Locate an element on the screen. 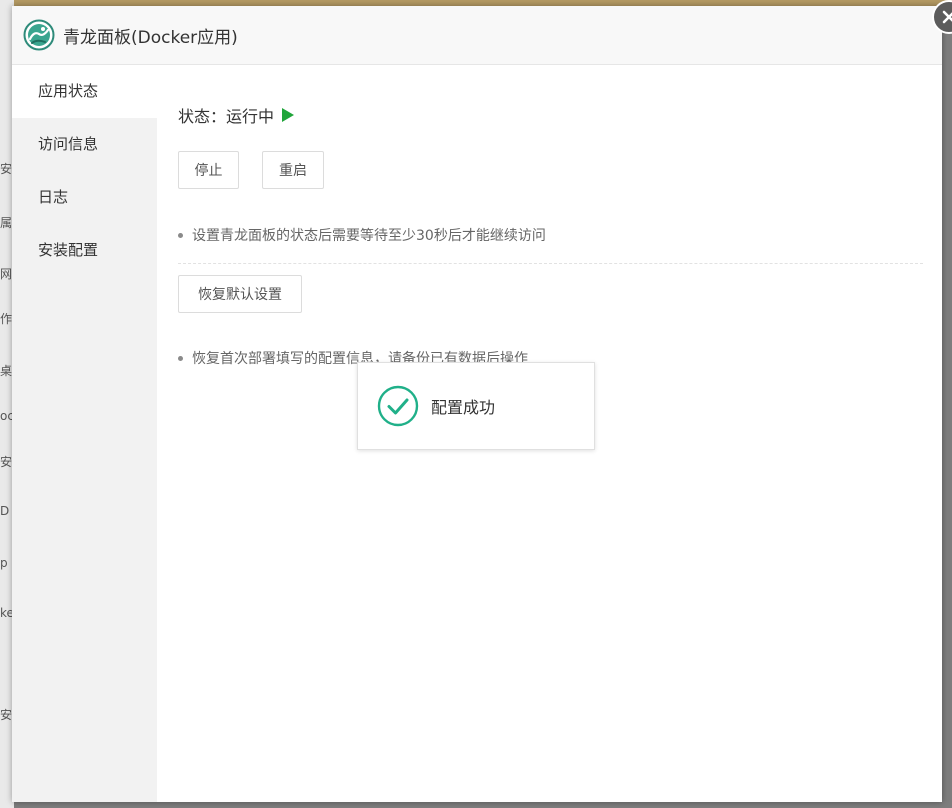  close-icon is located at coordinates (947, 17).